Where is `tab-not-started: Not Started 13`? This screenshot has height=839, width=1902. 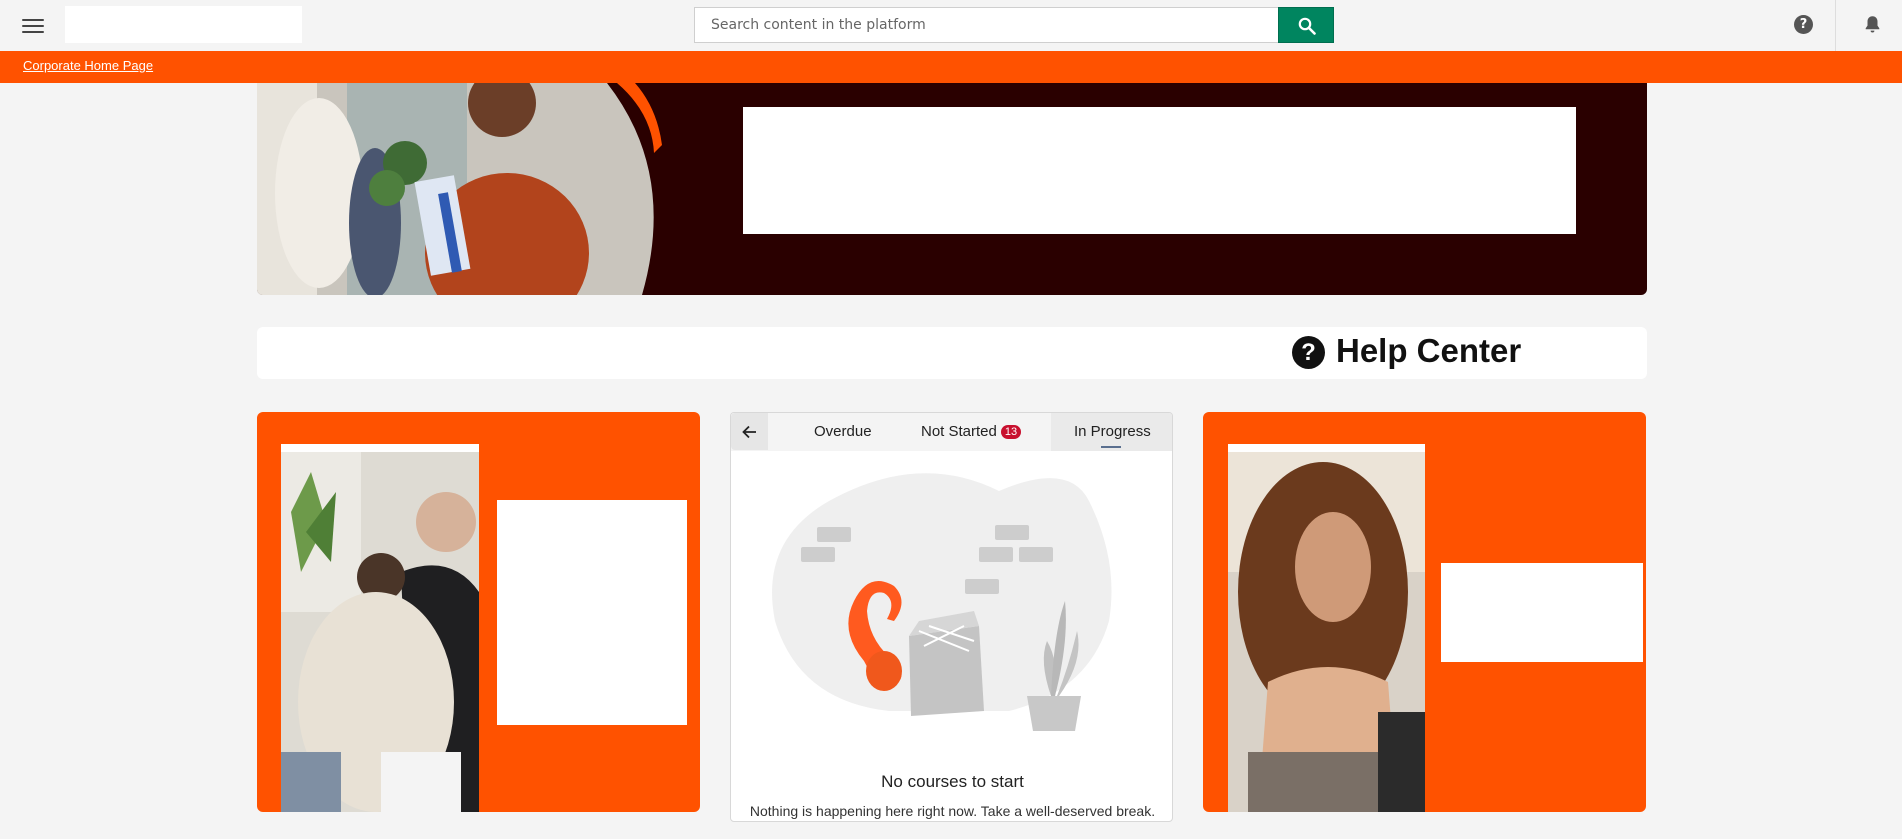 tab-not-started: Not Started 13 is located at coordinates (971, 431).